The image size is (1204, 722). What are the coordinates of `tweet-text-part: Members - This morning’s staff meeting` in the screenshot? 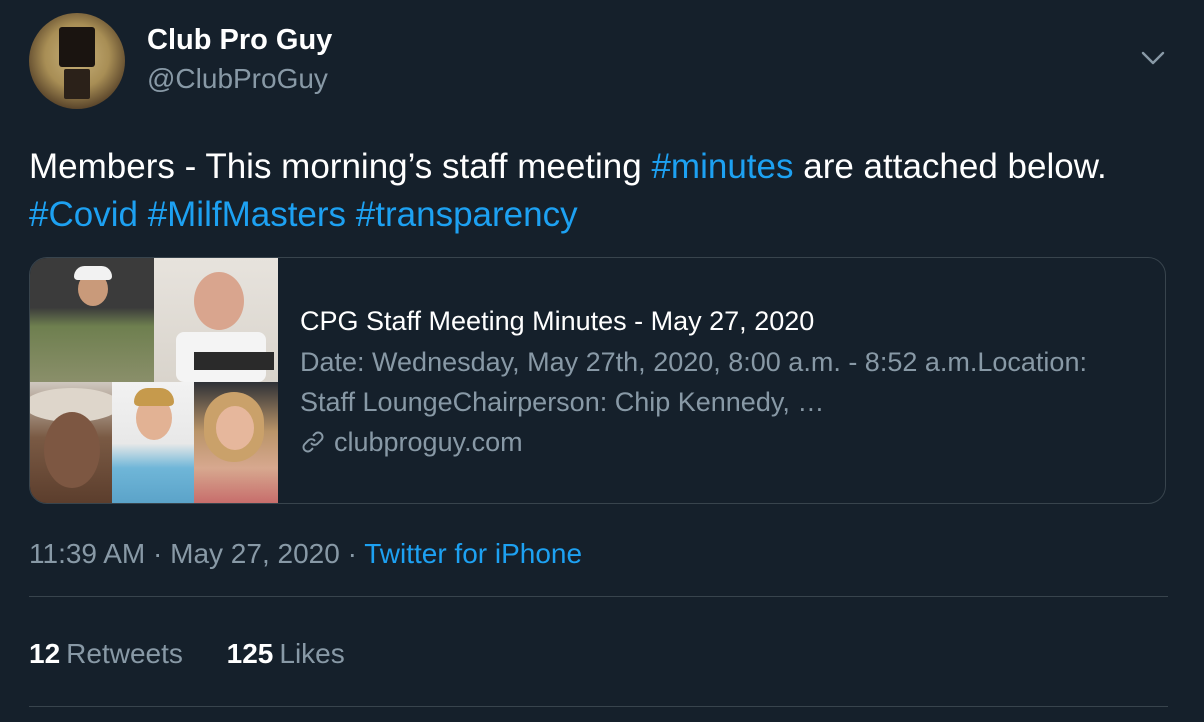 It's located at (340, 166).